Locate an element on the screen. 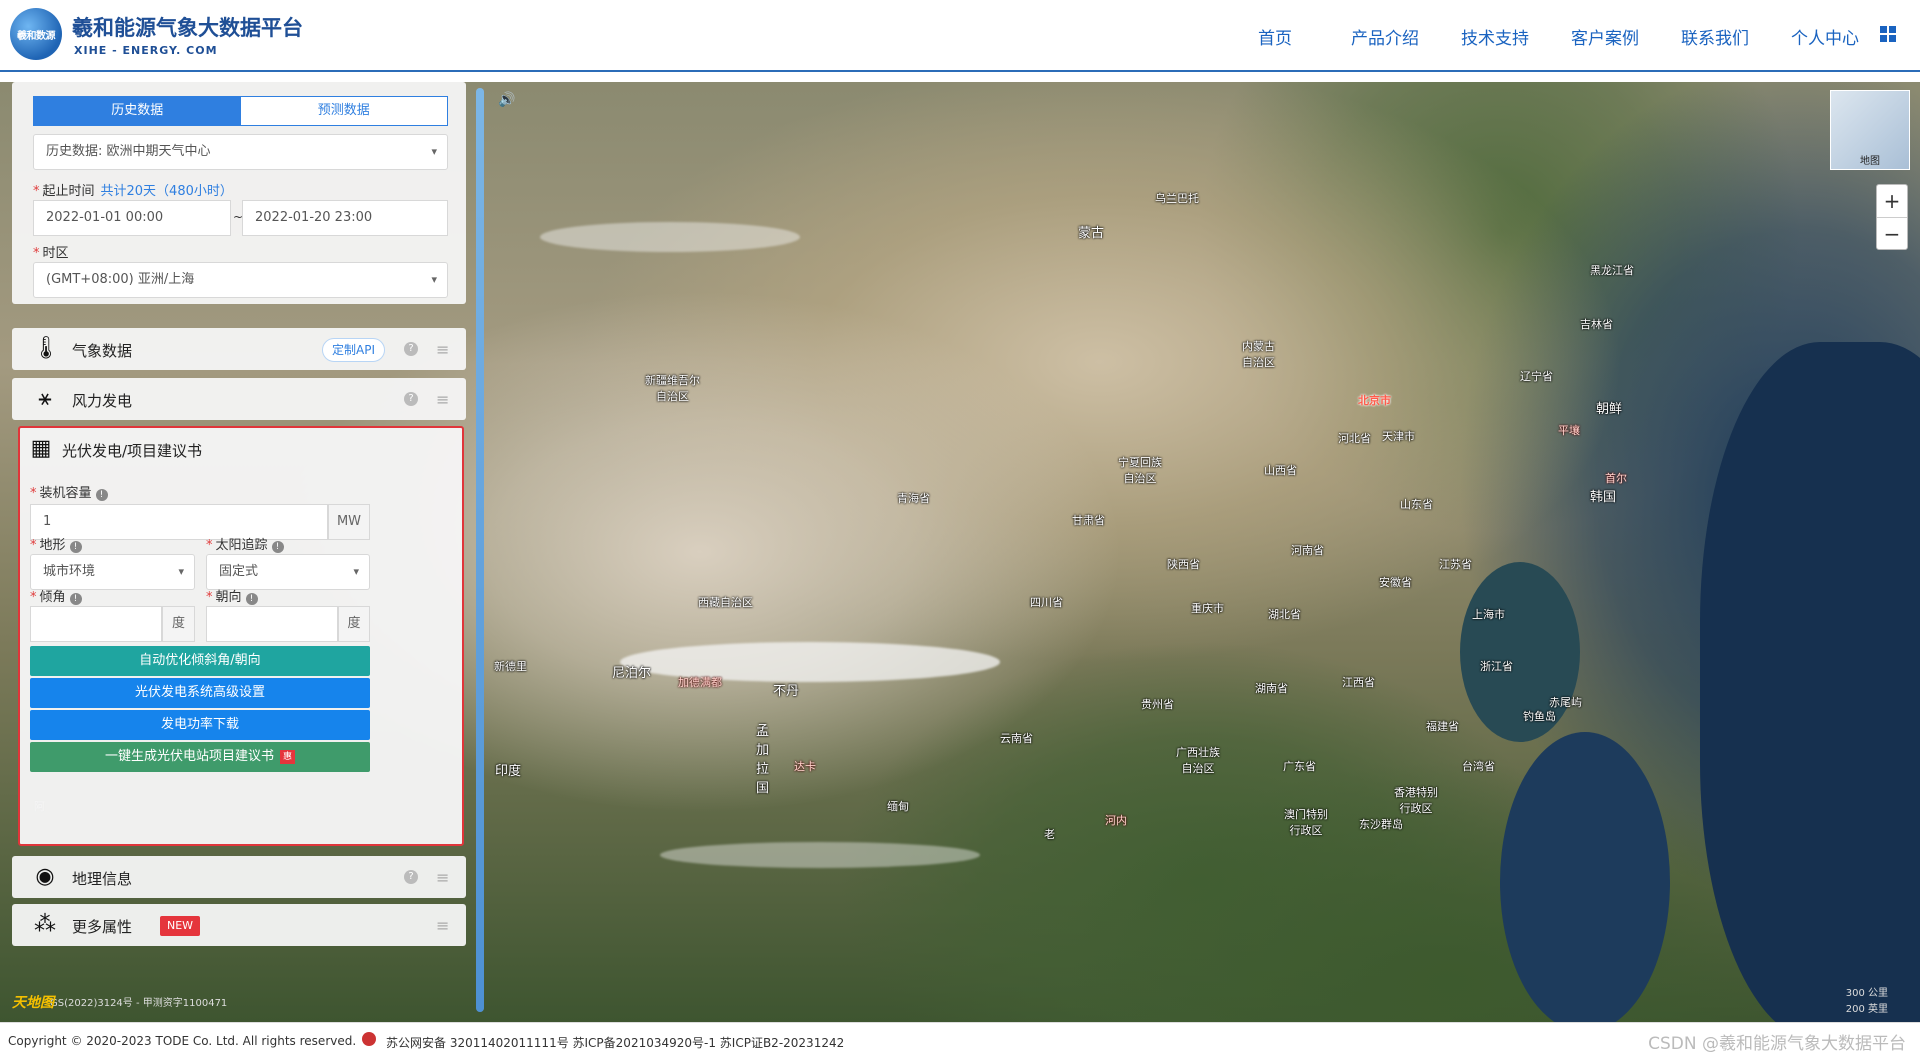  map-place-label: 达卡 is located at coordinates (805, 766).